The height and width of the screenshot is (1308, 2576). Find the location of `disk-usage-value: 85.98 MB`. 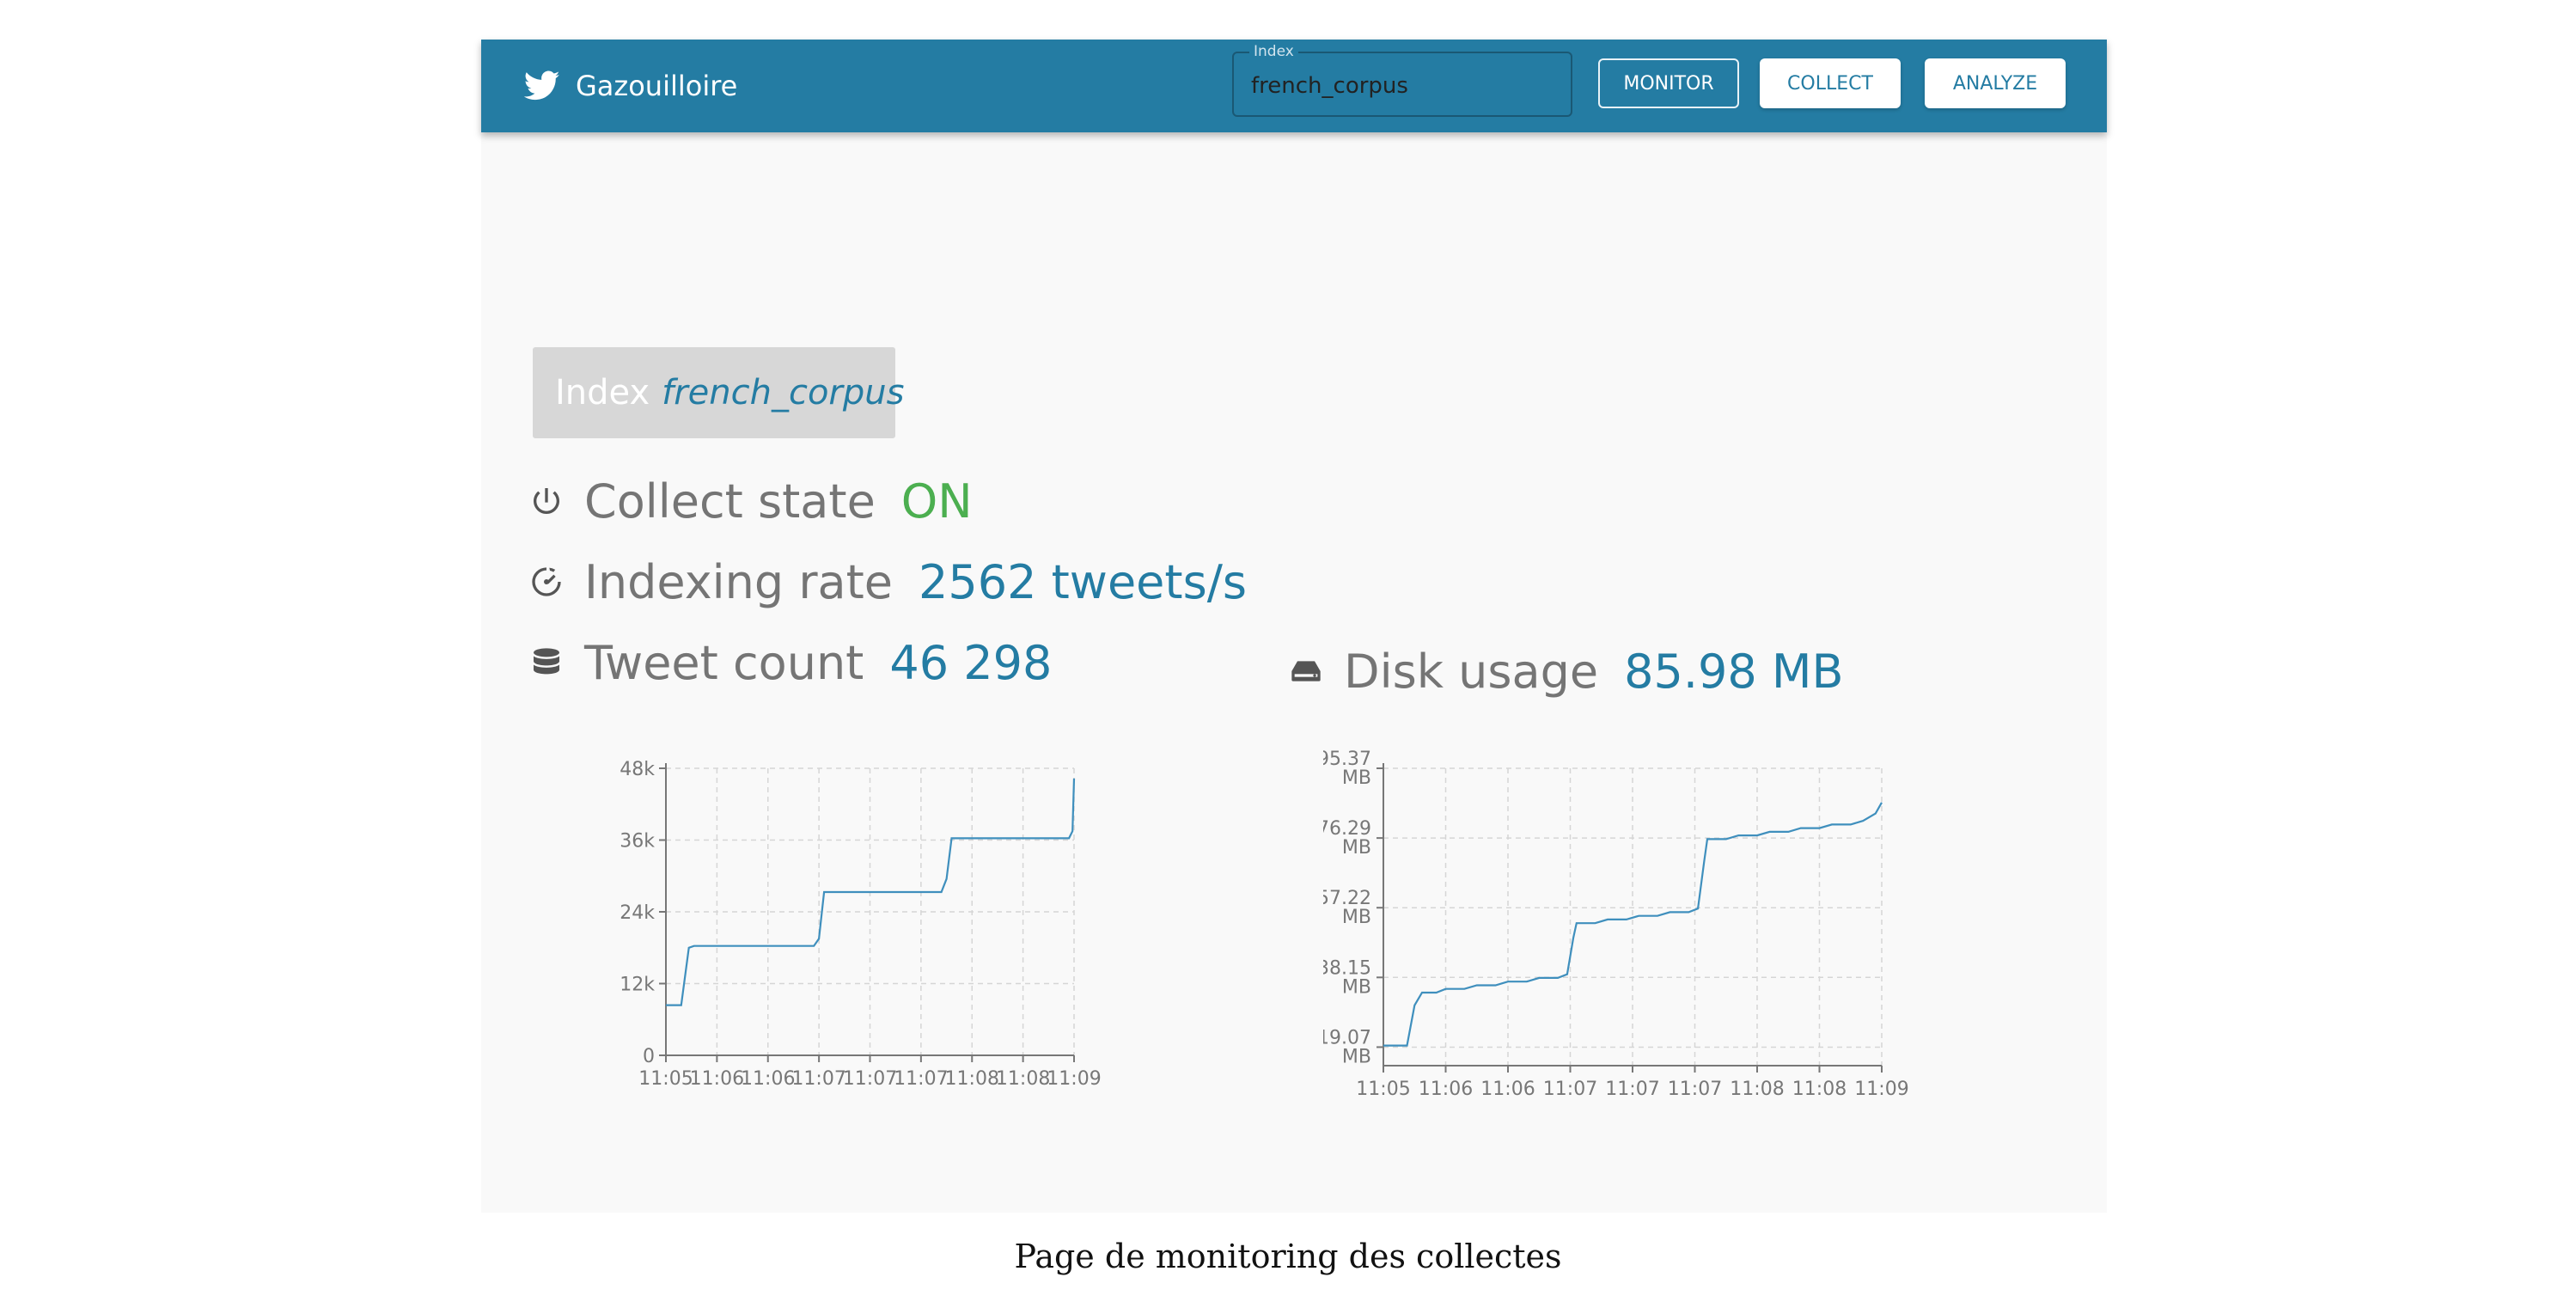

disk-usage-value: 85.98 MB is located at coordinates (1734, 671).